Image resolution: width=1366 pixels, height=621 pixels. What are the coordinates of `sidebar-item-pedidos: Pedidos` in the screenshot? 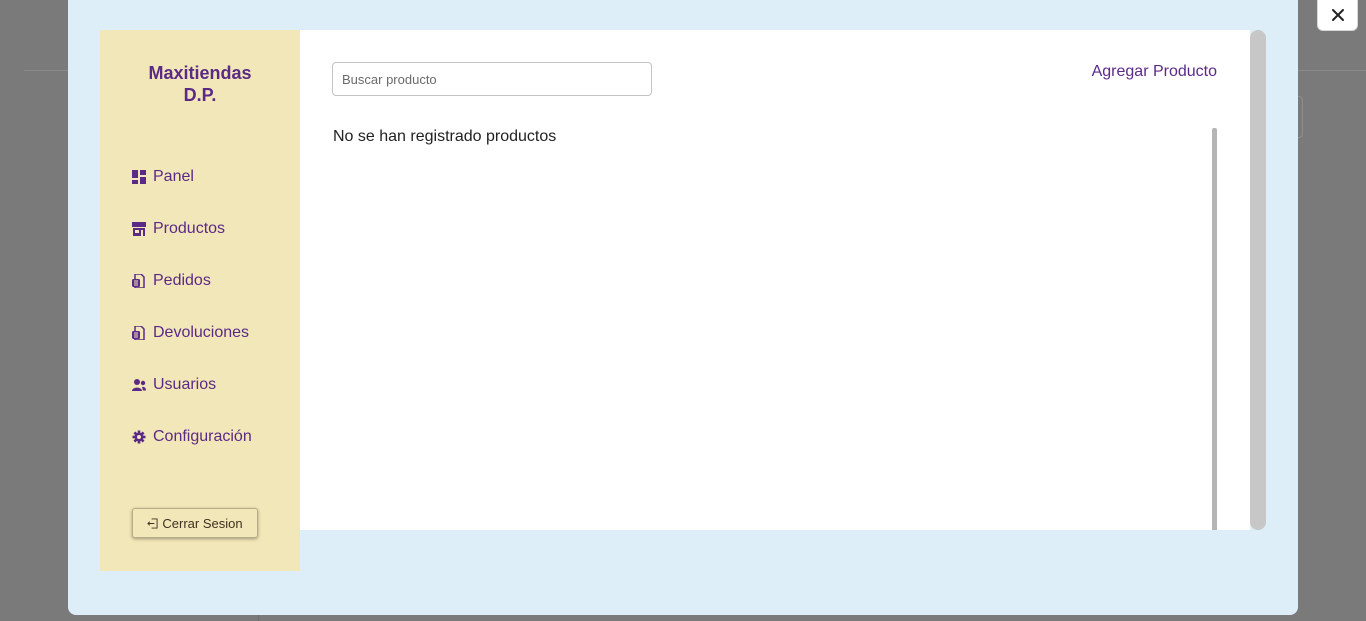 It's located at (171, 281).